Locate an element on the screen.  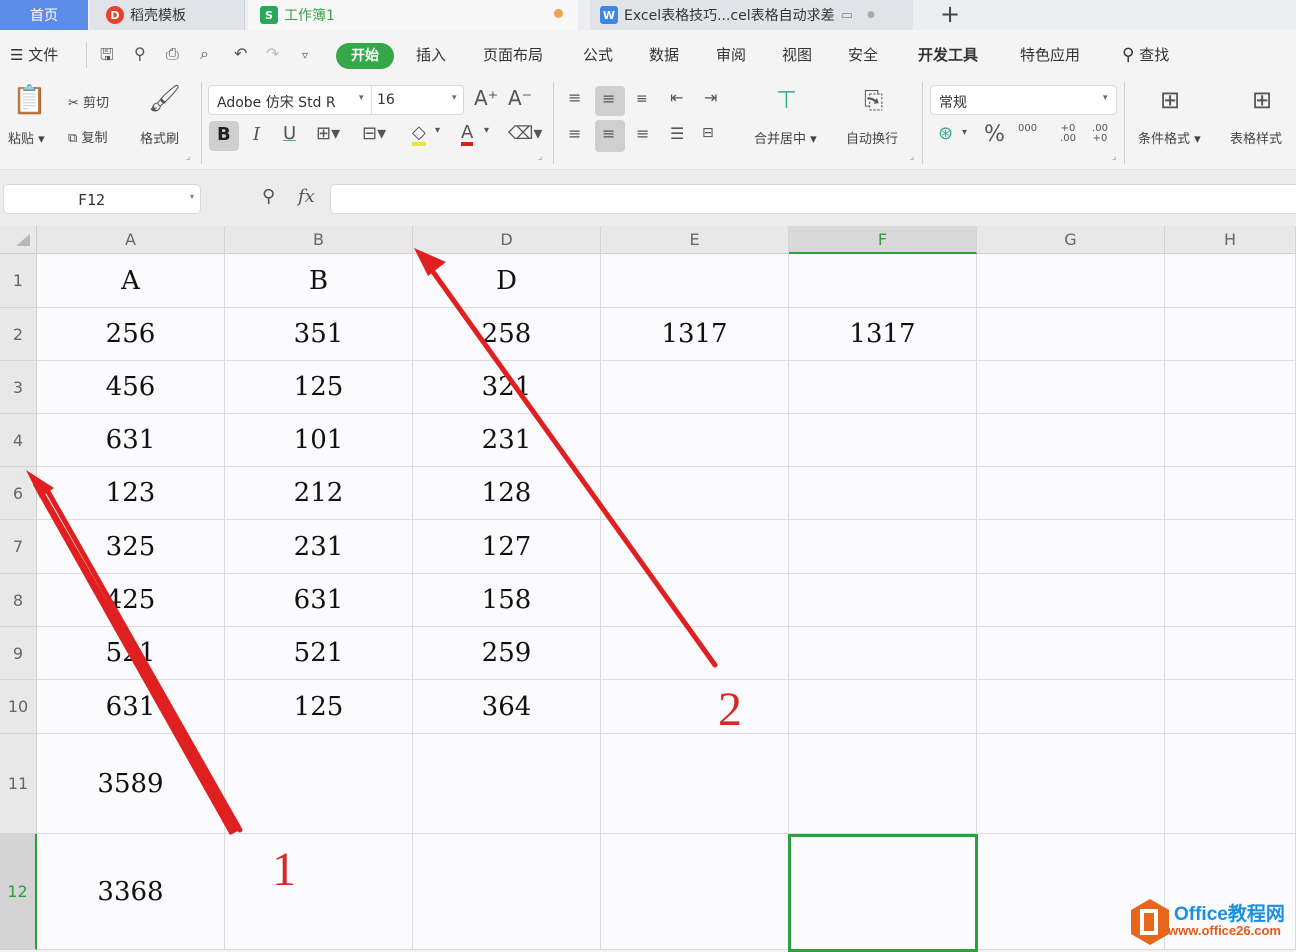
search-button: ⚲ 查找 is located at coordinates (1145, 54).